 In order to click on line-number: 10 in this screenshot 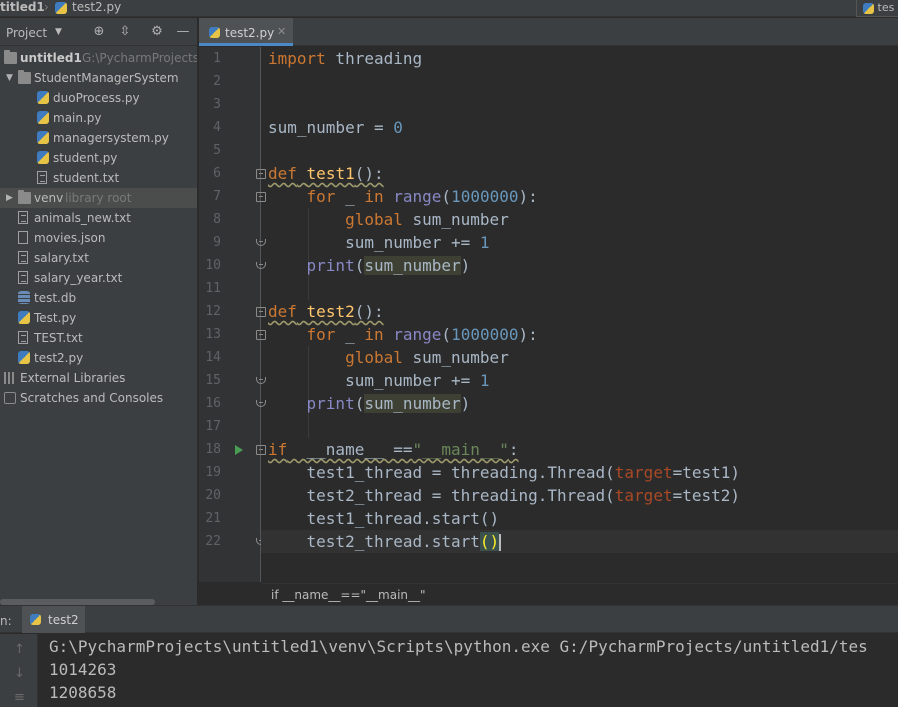, I will do `click(213, 265)`.